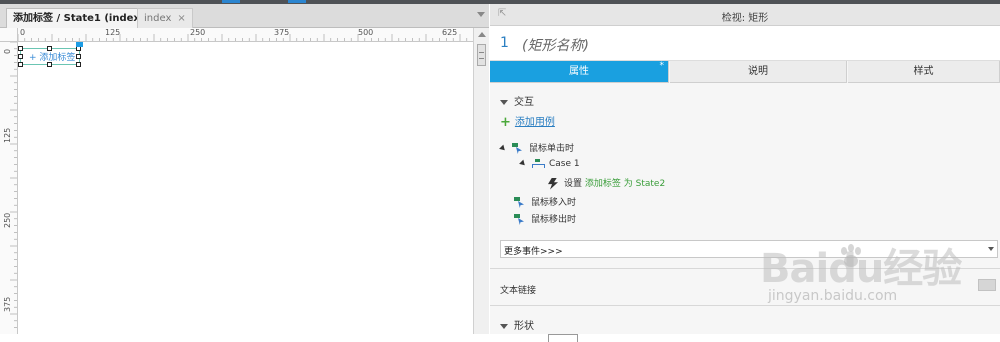 The image size is (1000, 342). I want to click on inspector-header: ⇱ 检视: 矩形, so click(745, 15).